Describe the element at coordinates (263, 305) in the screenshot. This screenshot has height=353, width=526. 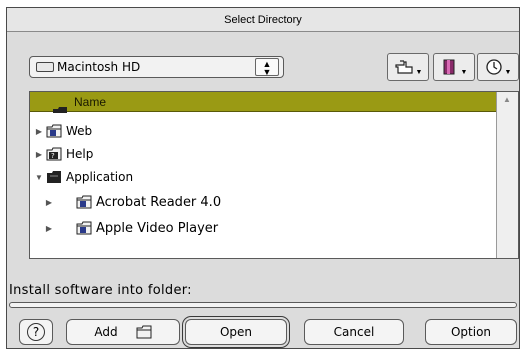
I see `folder-path-field` at that location.